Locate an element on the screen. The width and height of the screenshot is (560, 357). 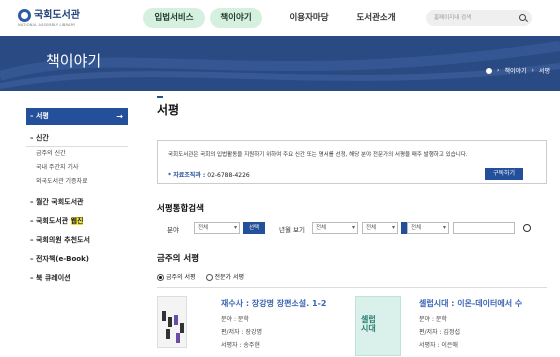
sidebar-sub-weekly-new: 금주의 신간 is located at coordinates (77, 154).